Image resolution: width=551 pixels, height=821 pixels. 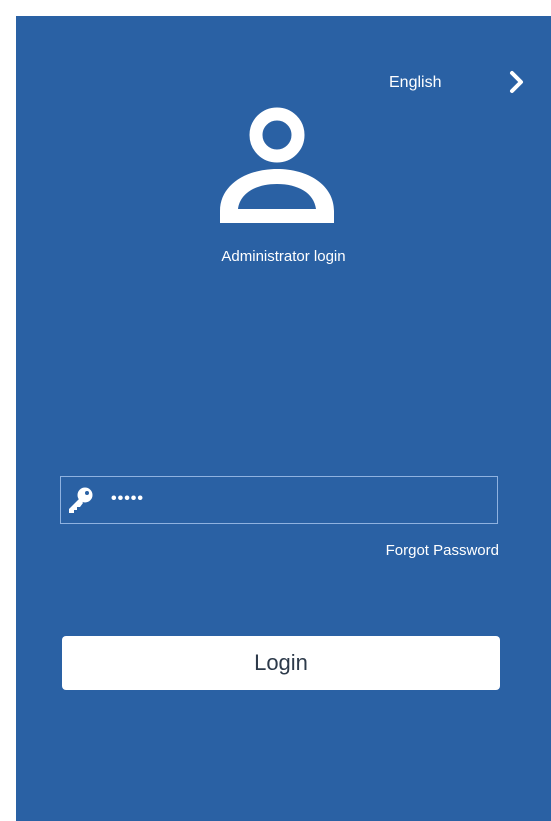 What do you see at coordinates (277, 165) in the screenshot?
I see `user-avatar-icon` at bounding box center [277, 165].